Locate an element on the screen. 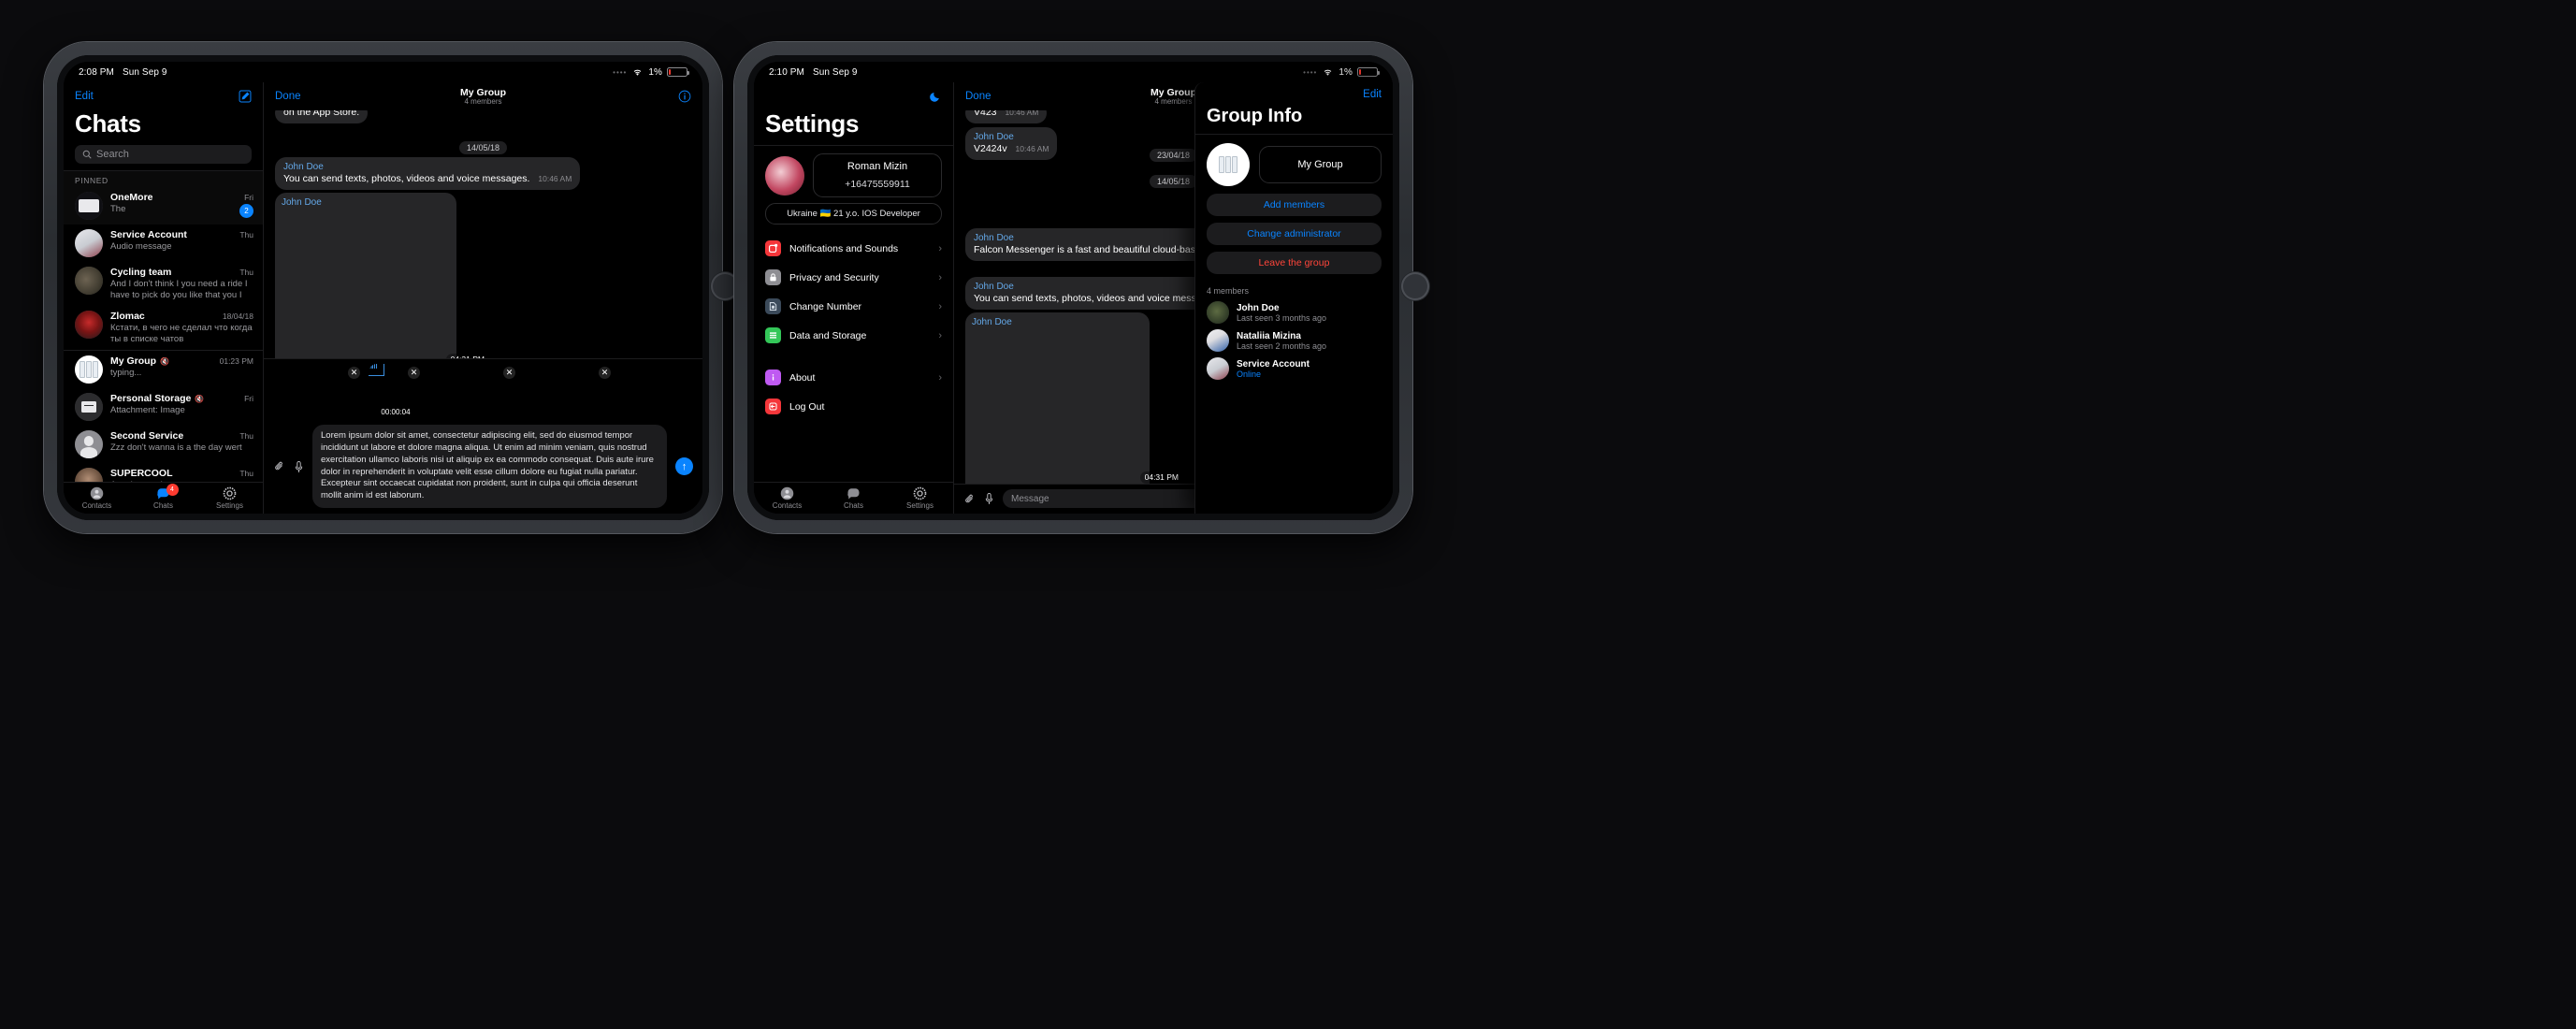 This screenshot has width=2576, height=1029. settings-group-gap is located at coordinates (853, 356).